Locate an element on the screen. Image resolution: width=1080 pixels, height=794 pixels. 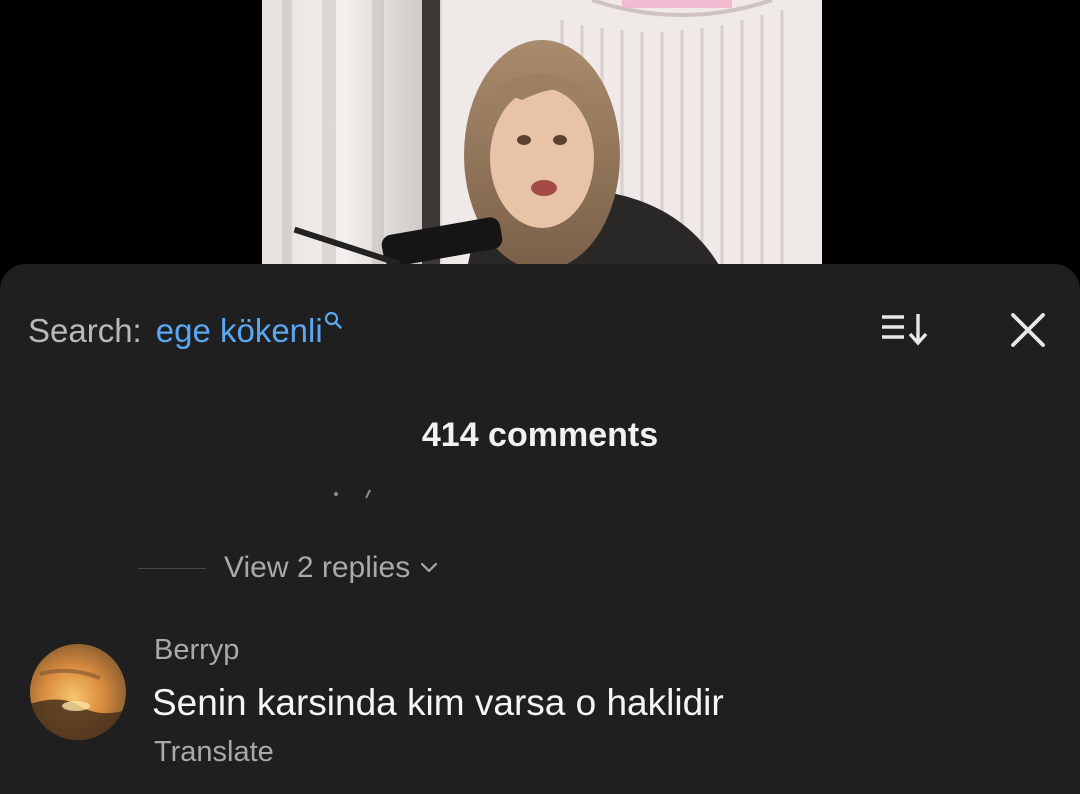
translate-button: Translate is located at coordinates (214, 752).